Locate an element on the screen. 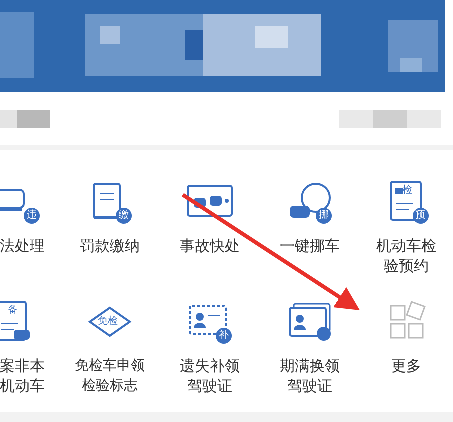 This screenshot has width=453, height=422. service-label: 期满换领驾驶证 is located at coordinates (310, 376).